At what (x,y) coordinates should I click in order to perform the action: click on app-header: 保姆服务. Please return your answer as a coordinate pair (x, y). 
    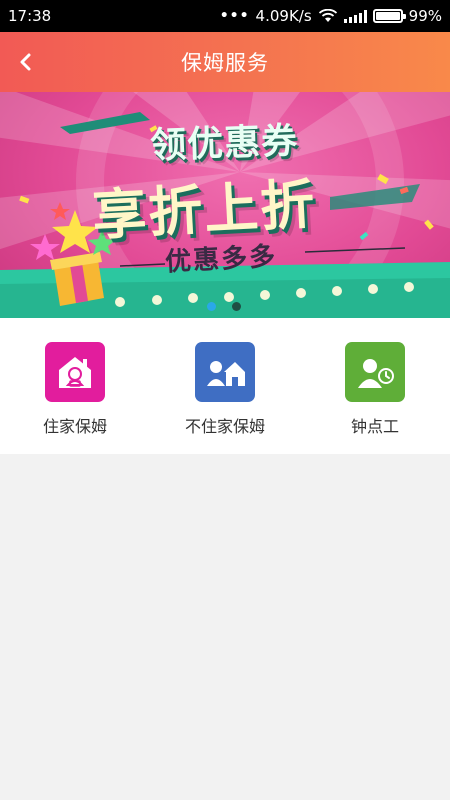
    Looking at the image, I should click on (225, 62).